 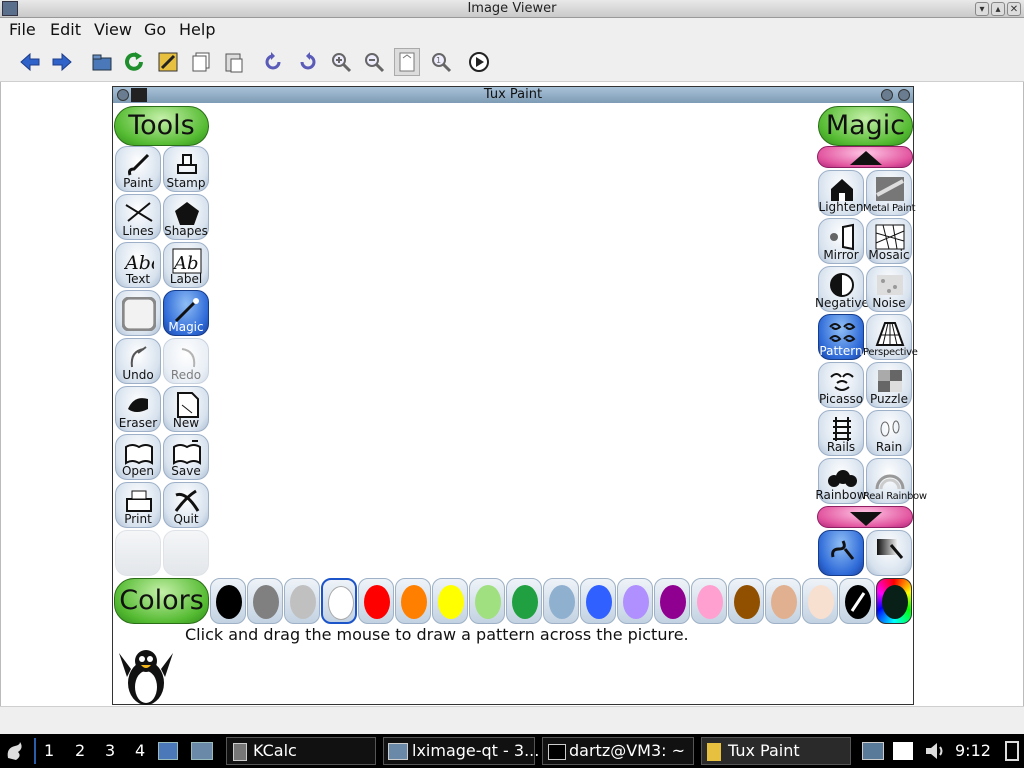 I want to click on task-tuxpaint: Tux Paint, so click(x=776, y=751).